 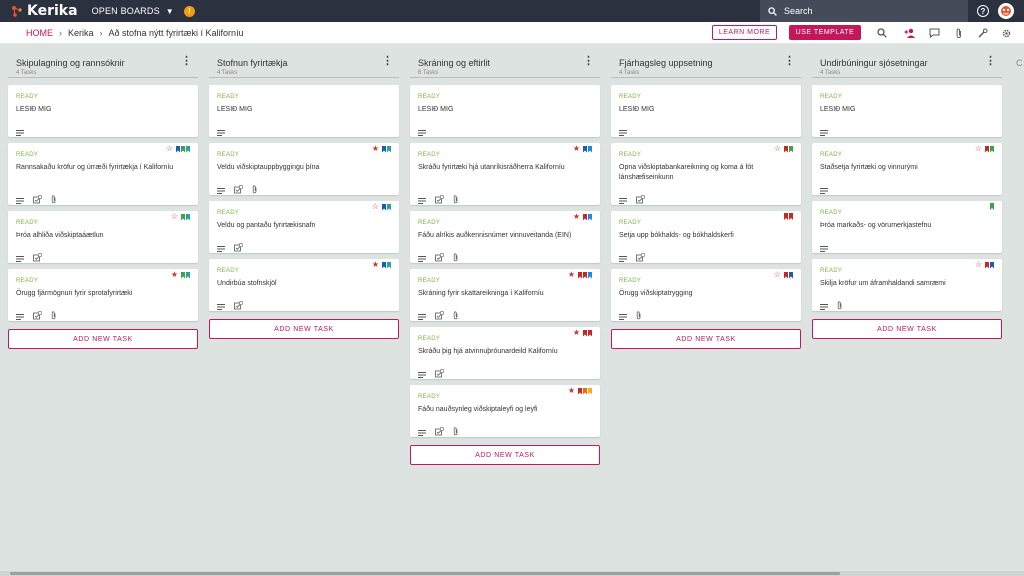 What do you see at coordinates (304, 285) in the screenshot?
I see `task-card: ★ READY Undirbúa stofnskjöl` at bounding box center [304, 285].